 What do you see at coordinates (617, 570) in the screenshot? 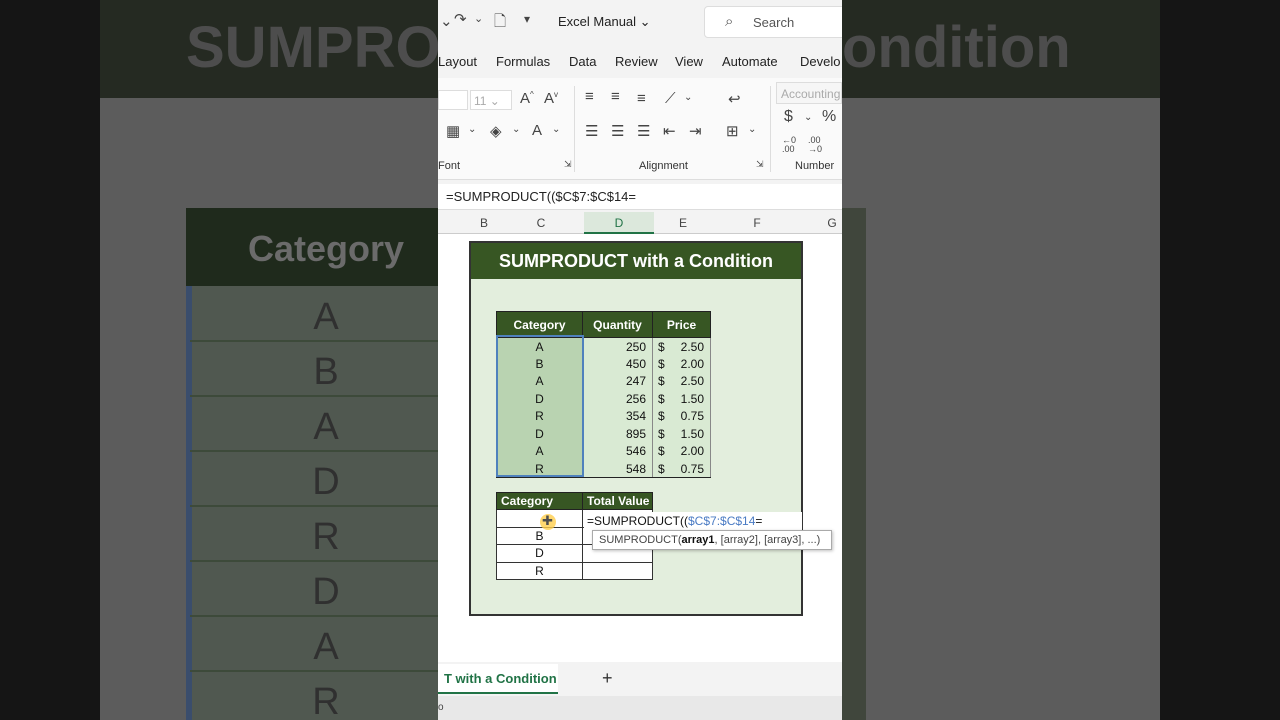
I see `total-value-cell` at bounding box center [617, 570].